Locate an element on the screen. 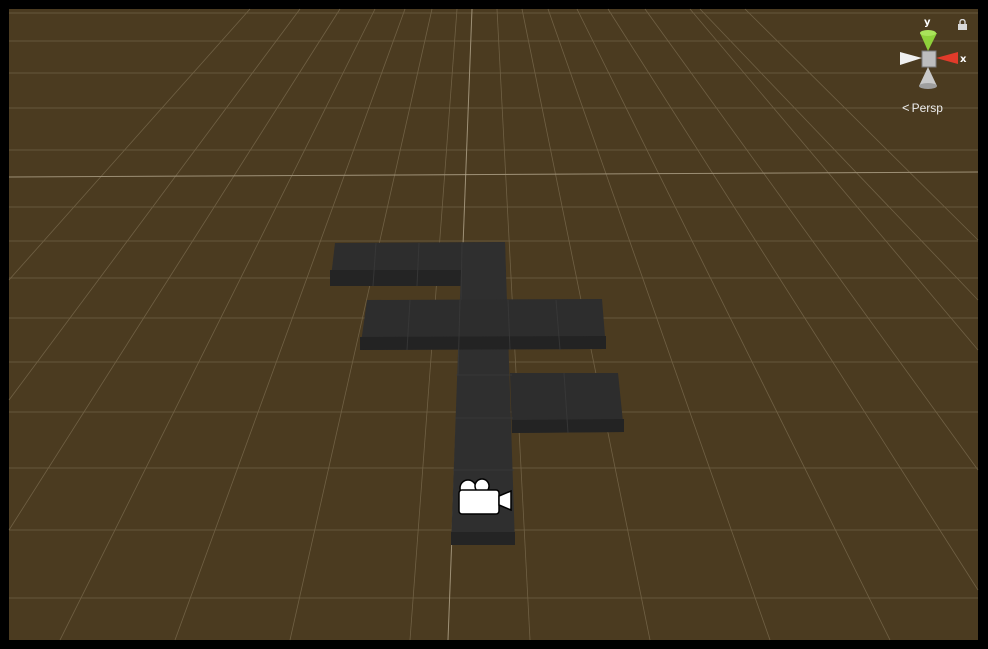 The image size is (988, 649). block-spine-front is located at coordinates (483, 538).